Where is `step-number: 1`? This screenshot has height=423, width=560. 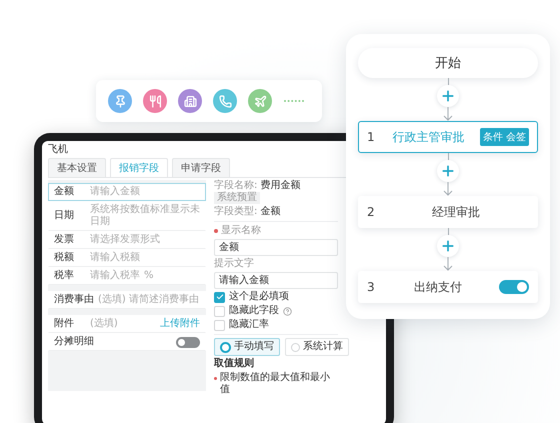 step-number: 1 is located at coordinates (371, 137).